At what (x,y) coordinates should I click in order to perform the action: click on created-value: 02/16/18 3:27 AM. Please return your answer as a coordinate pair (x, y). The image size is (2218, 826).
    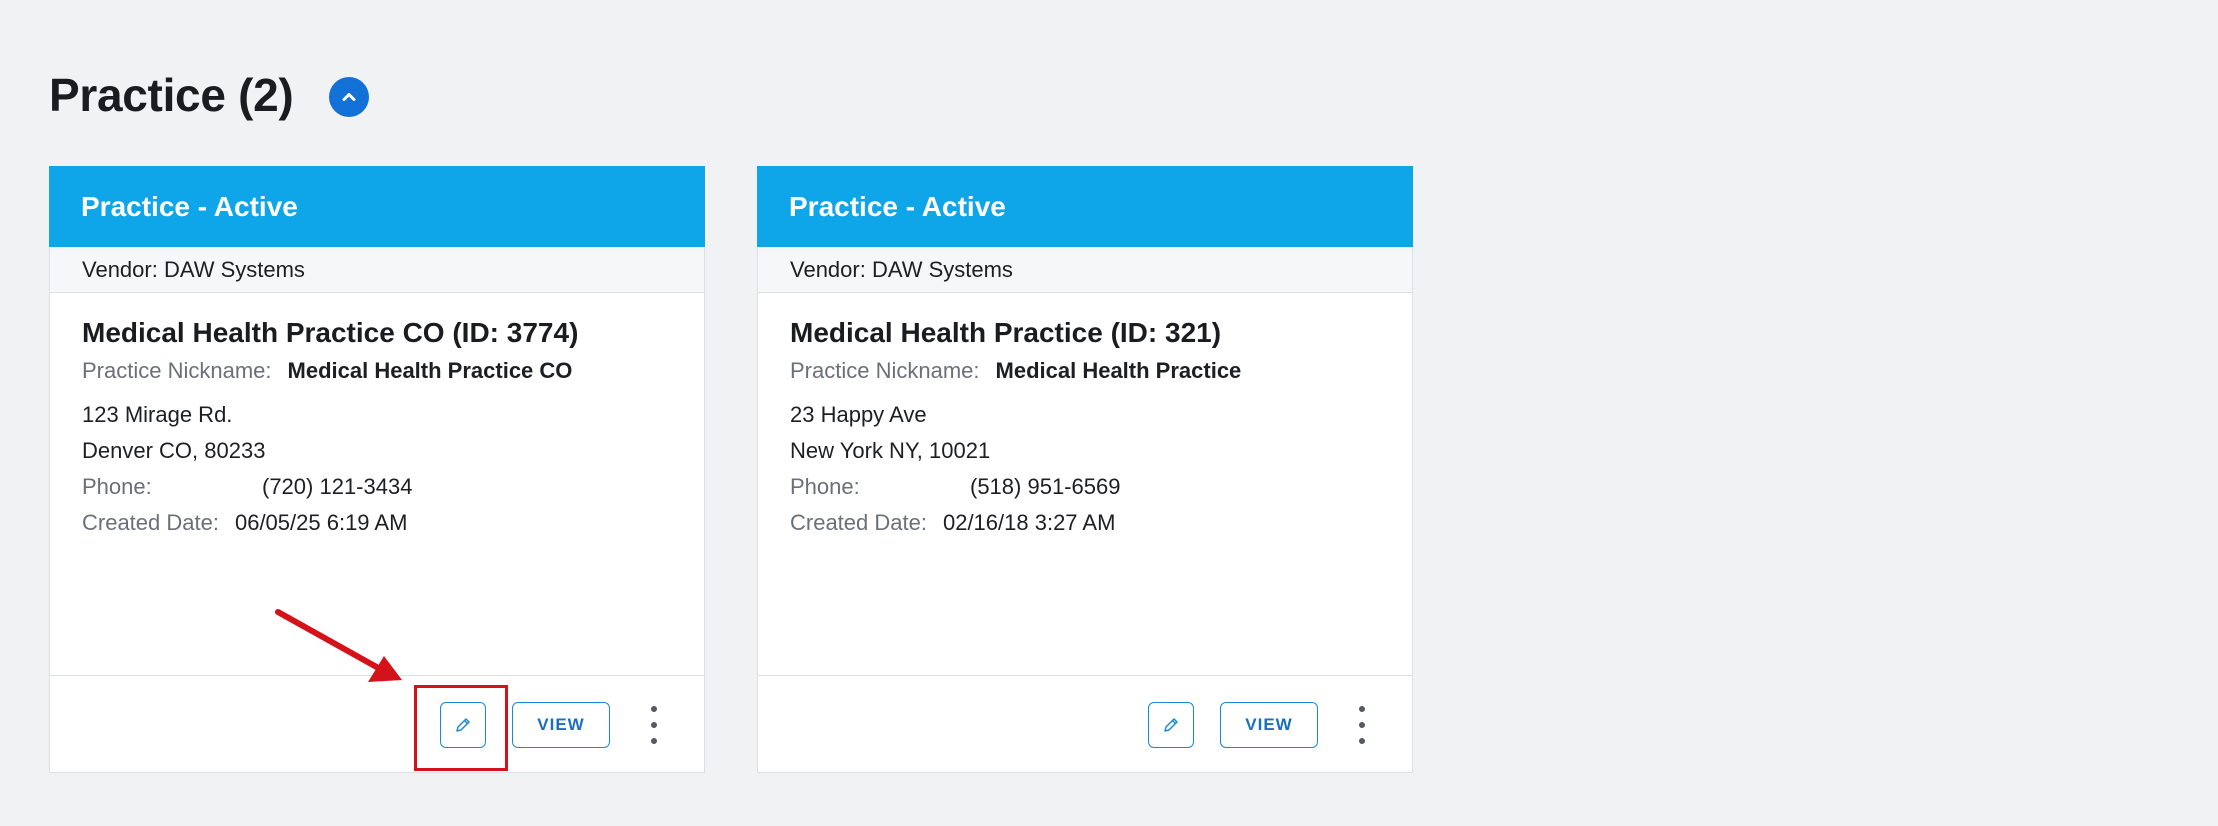
    Looking at the image, I should click on (1029, 522).